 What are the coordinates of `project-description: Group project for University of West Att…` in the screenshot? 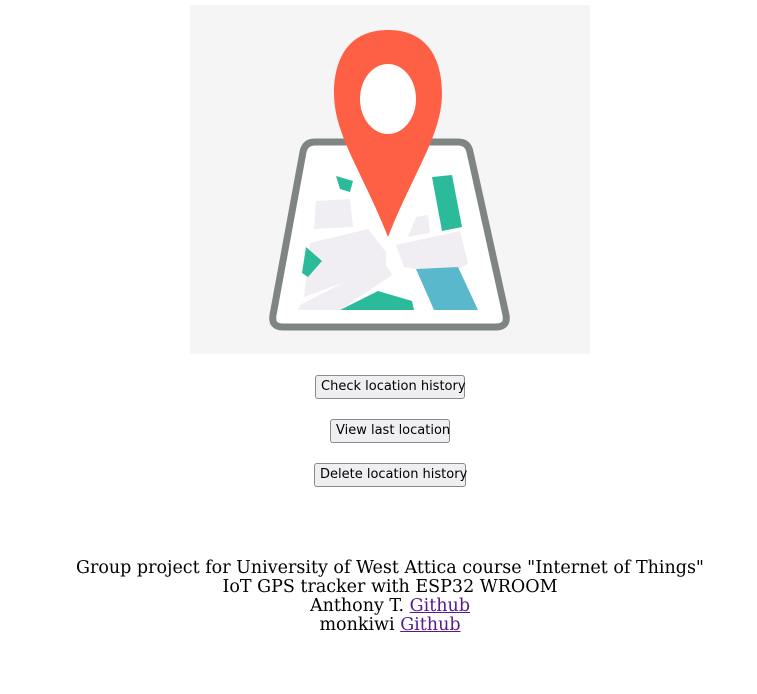 It's located at (390, 568).